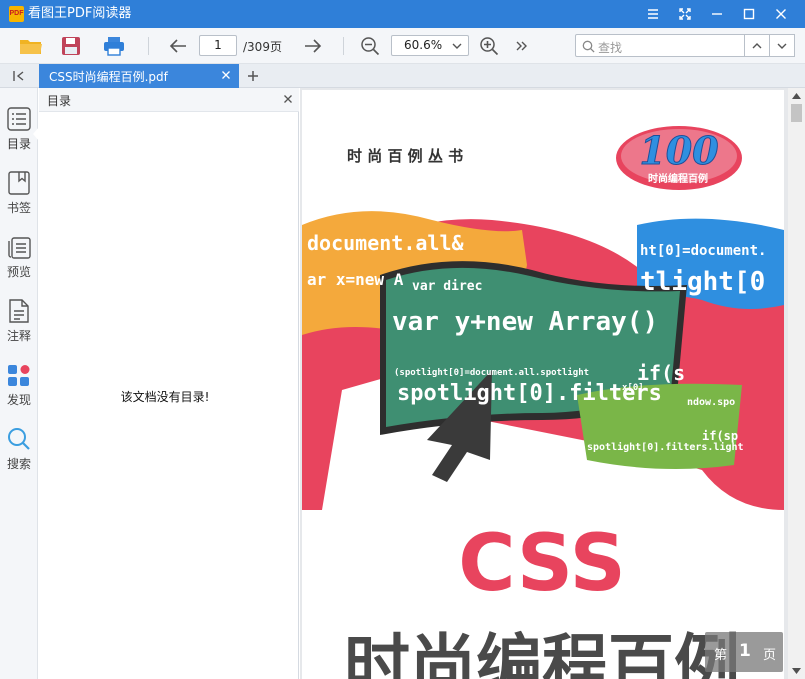 The image size is (805, 679). I want to click on search-prev-button, so click(757, 45).